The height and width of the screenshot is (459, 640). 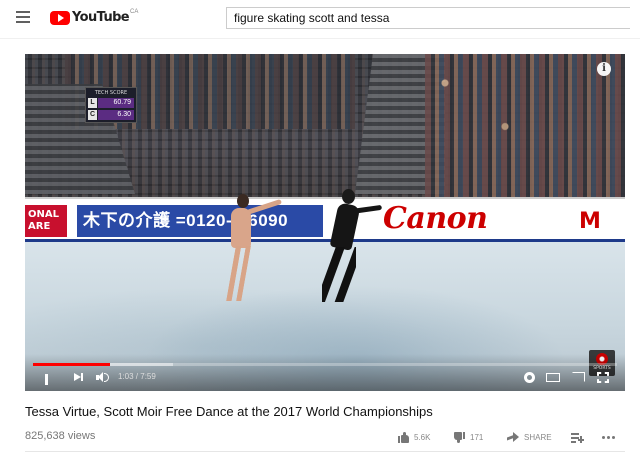 What do you see at coordinates (92, 102) in the screenshot?
I see `tech-score-key: L` at bounding box center [92, 102].